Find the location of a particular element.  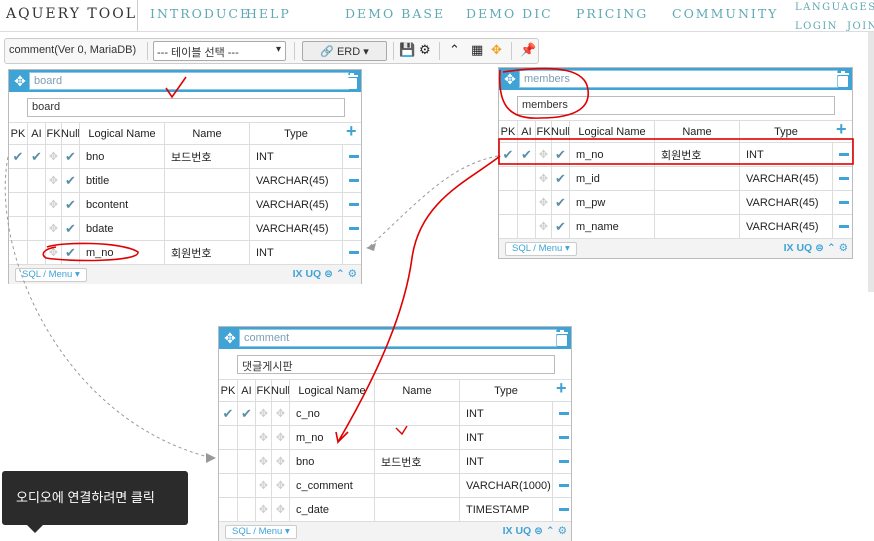

page-scrollbar is located at coordinates (871, 162).